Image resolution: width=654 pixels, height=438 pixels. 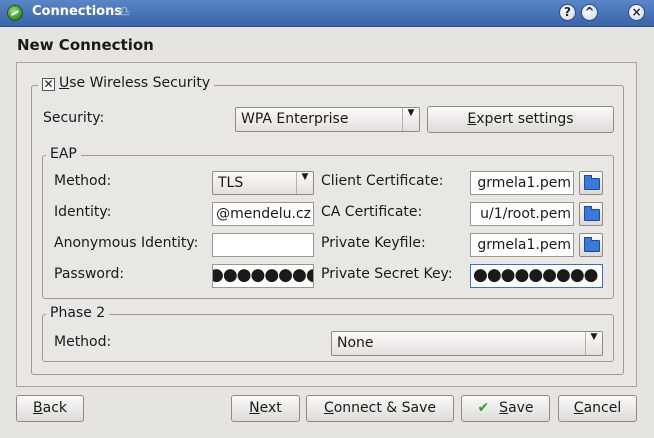 I want to click on use-wireless-security-checkbox: ✕, so click(x=48, y=84).